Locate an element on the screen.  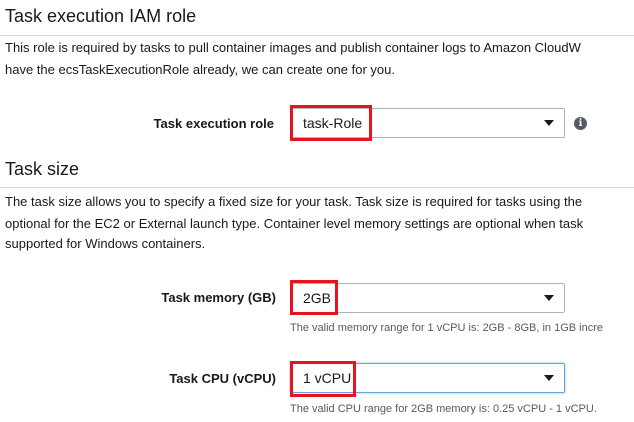
execution-role-label: Task execution role is located at coordinates (213, 123).